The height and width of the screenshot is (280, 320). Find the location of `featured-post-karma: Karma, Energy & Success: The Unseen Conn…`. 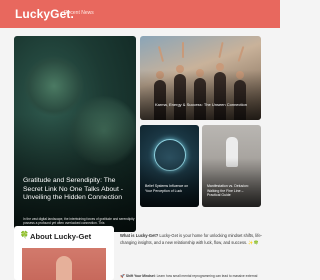

featured-post-karma: Karma, Energy & Success: The Unseen Conn… is located at coordinates (200, 78).